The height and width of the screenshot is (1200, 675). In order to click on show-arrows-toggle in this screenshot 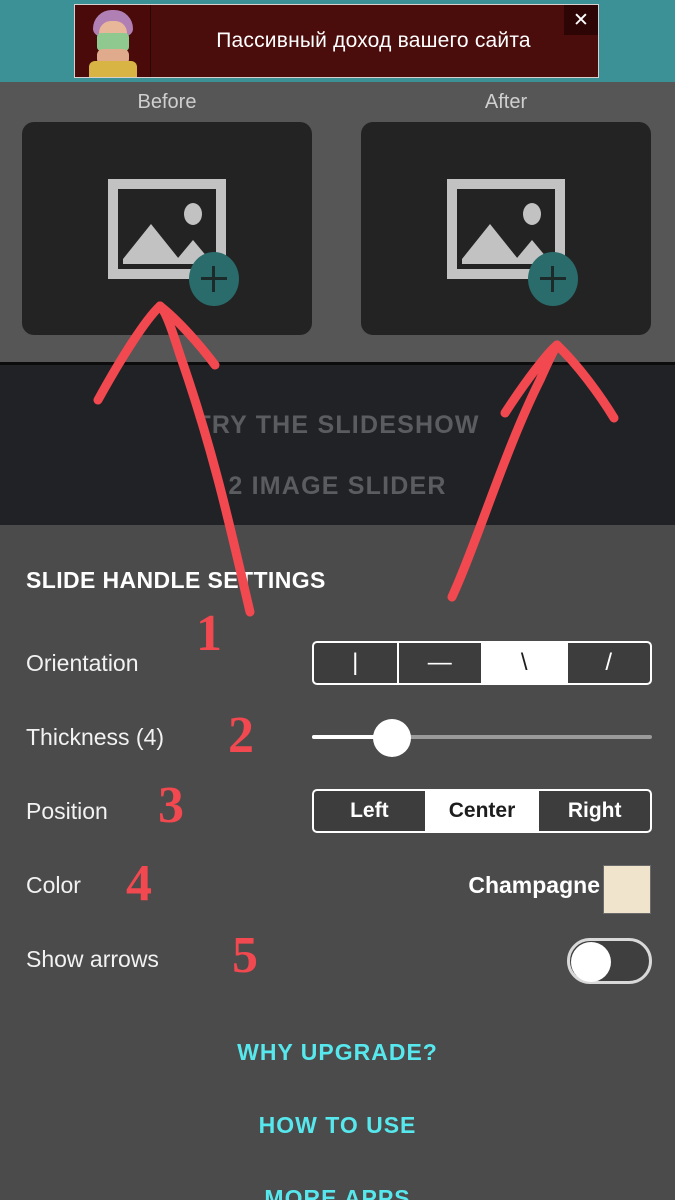, I will do `click(609, 961)`.